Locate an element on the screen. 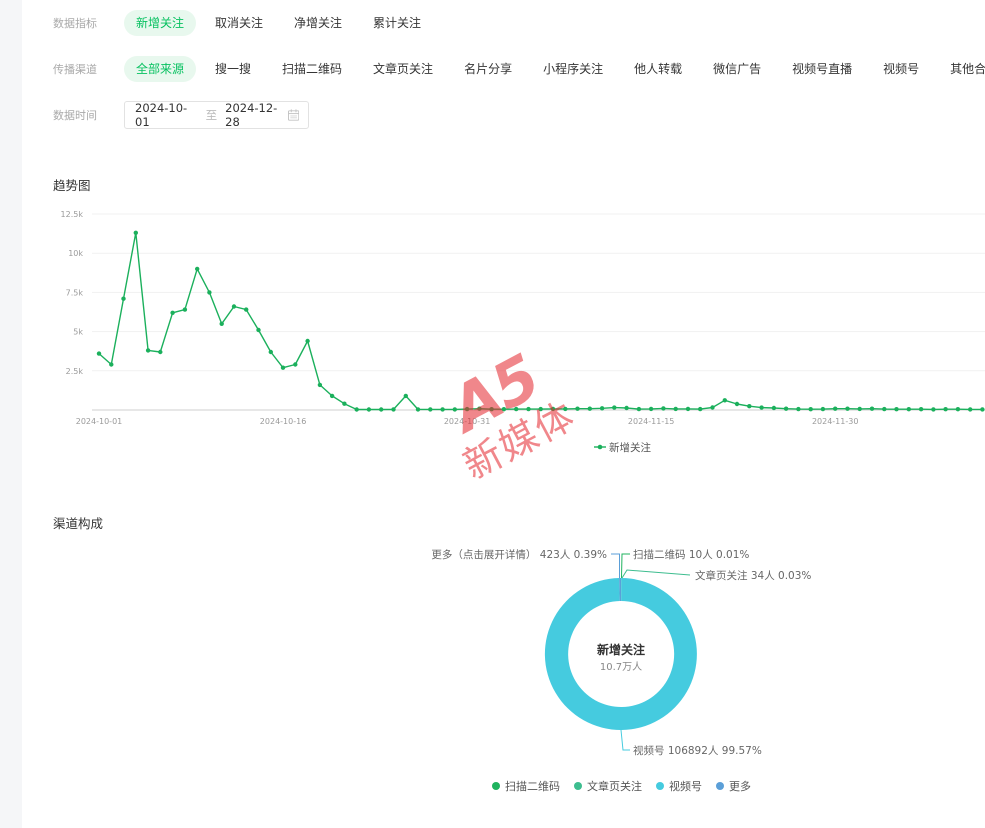 This screenshot has width=985, height=828. legend-item-more: 更多 is located at coordinates (733, 786).